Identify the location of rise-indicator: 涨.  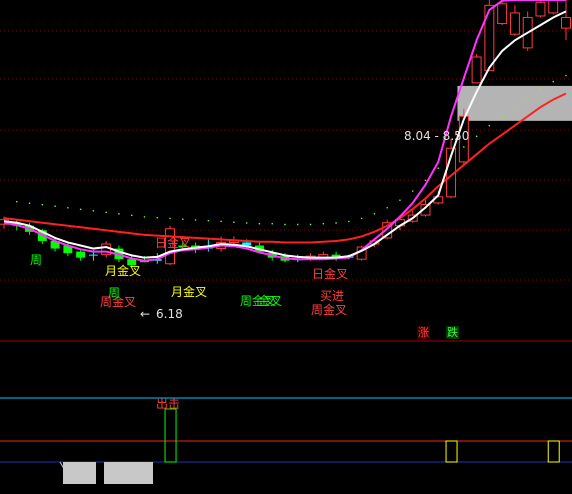
(423, 332).